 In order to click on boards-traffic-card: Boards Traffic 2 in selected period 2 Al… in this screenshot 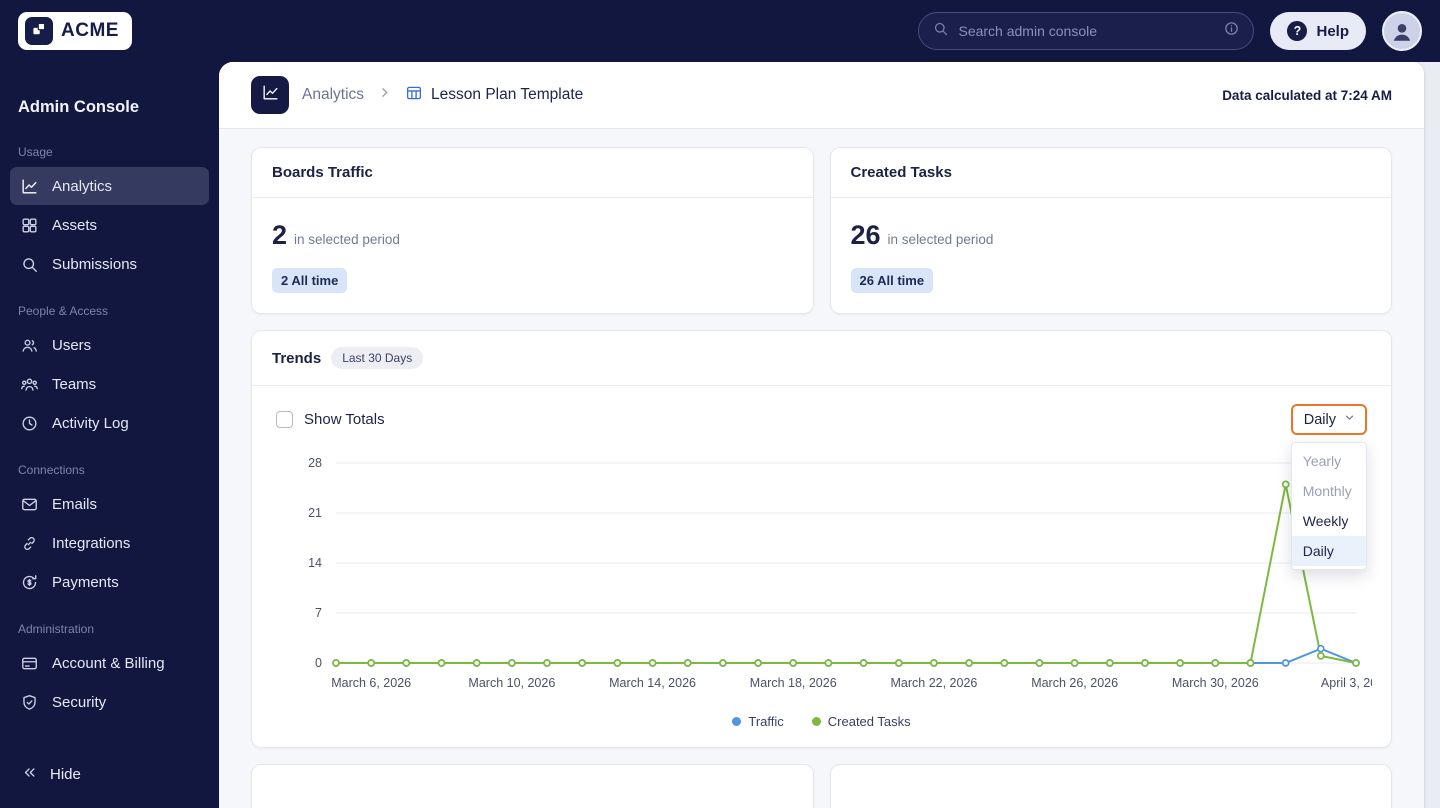, I will do `click(532, 230)`.